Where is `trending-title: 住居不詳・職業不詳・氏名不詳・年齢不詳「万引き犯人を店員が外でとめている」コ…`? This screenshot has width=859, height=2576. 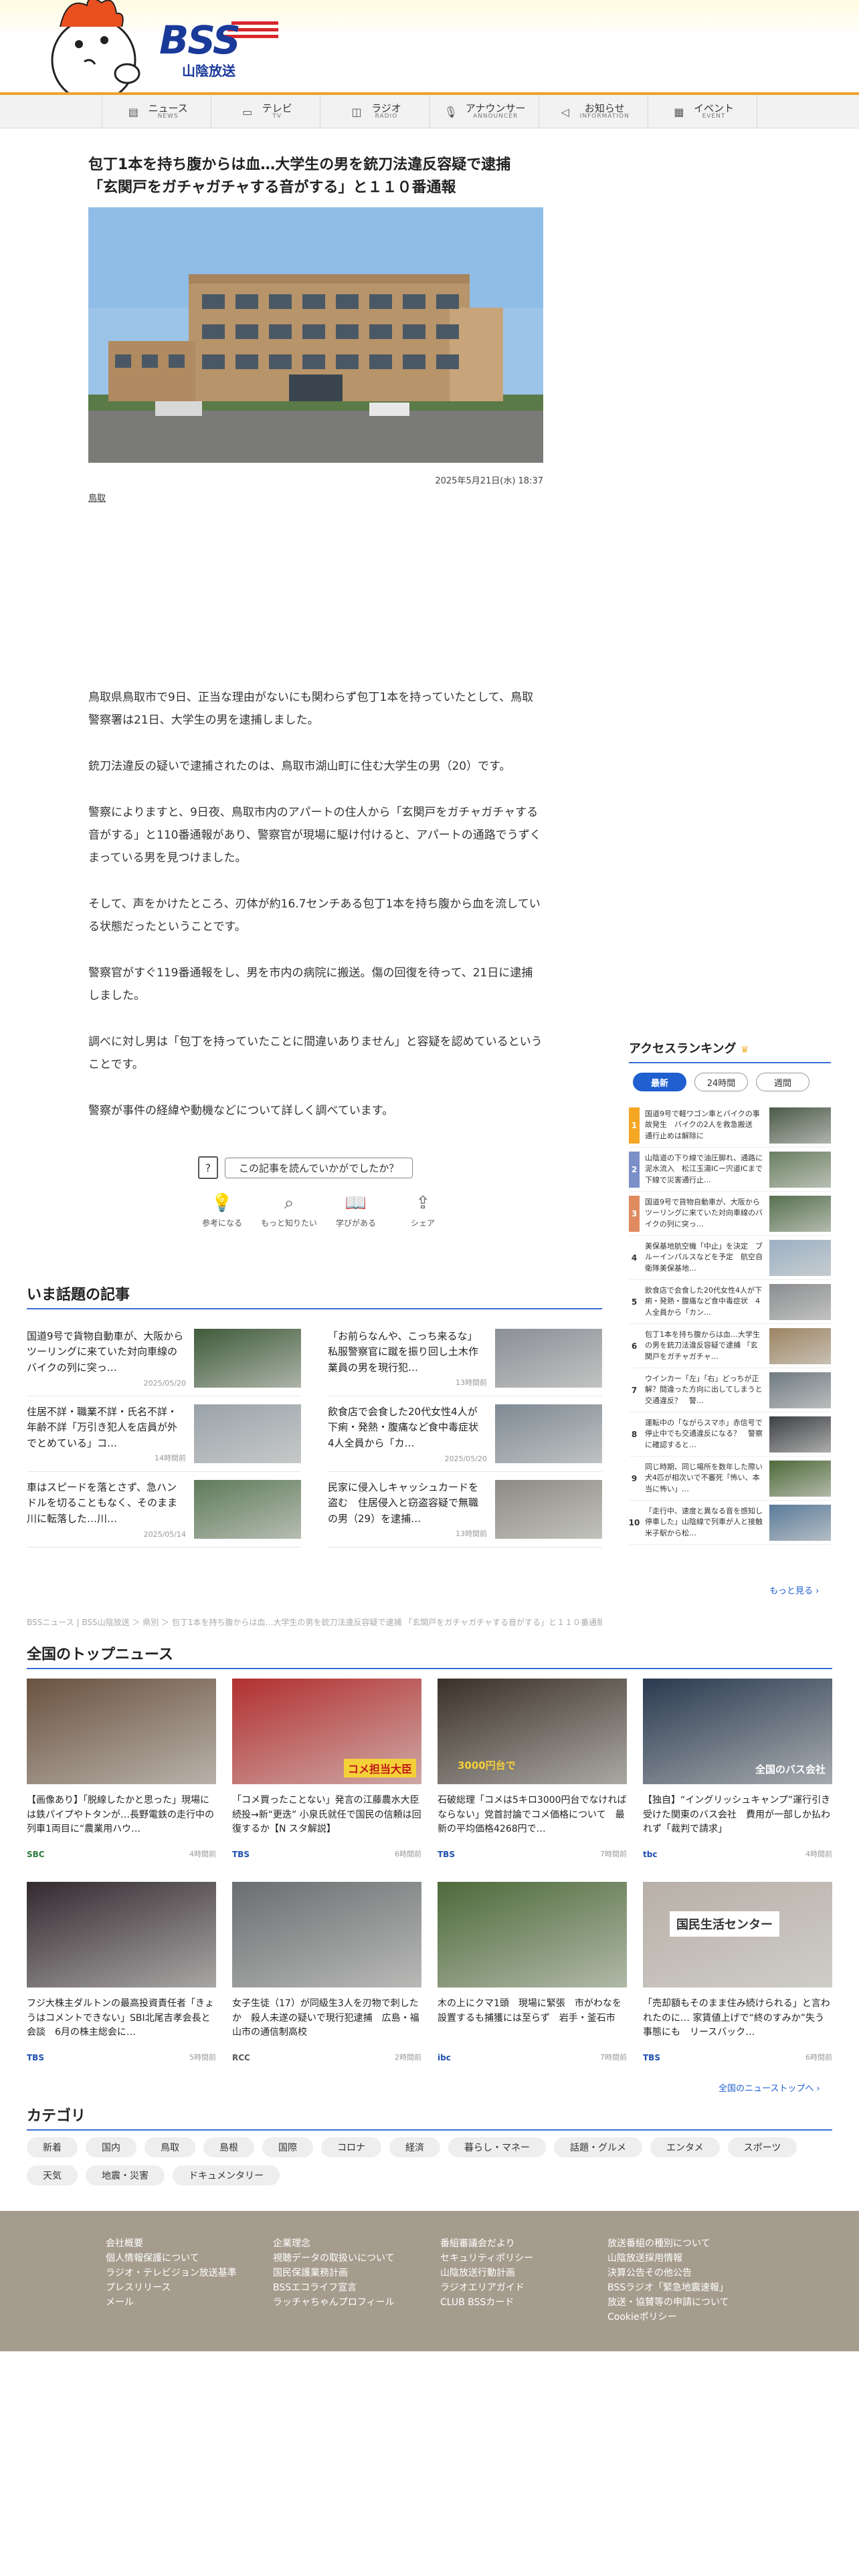
trending-title: 住居不詳・職業不詳・氏名不詳・年齢不詳「万引き犯人を店員が外でとめている」コ… is located at coordinates (102, 1427).